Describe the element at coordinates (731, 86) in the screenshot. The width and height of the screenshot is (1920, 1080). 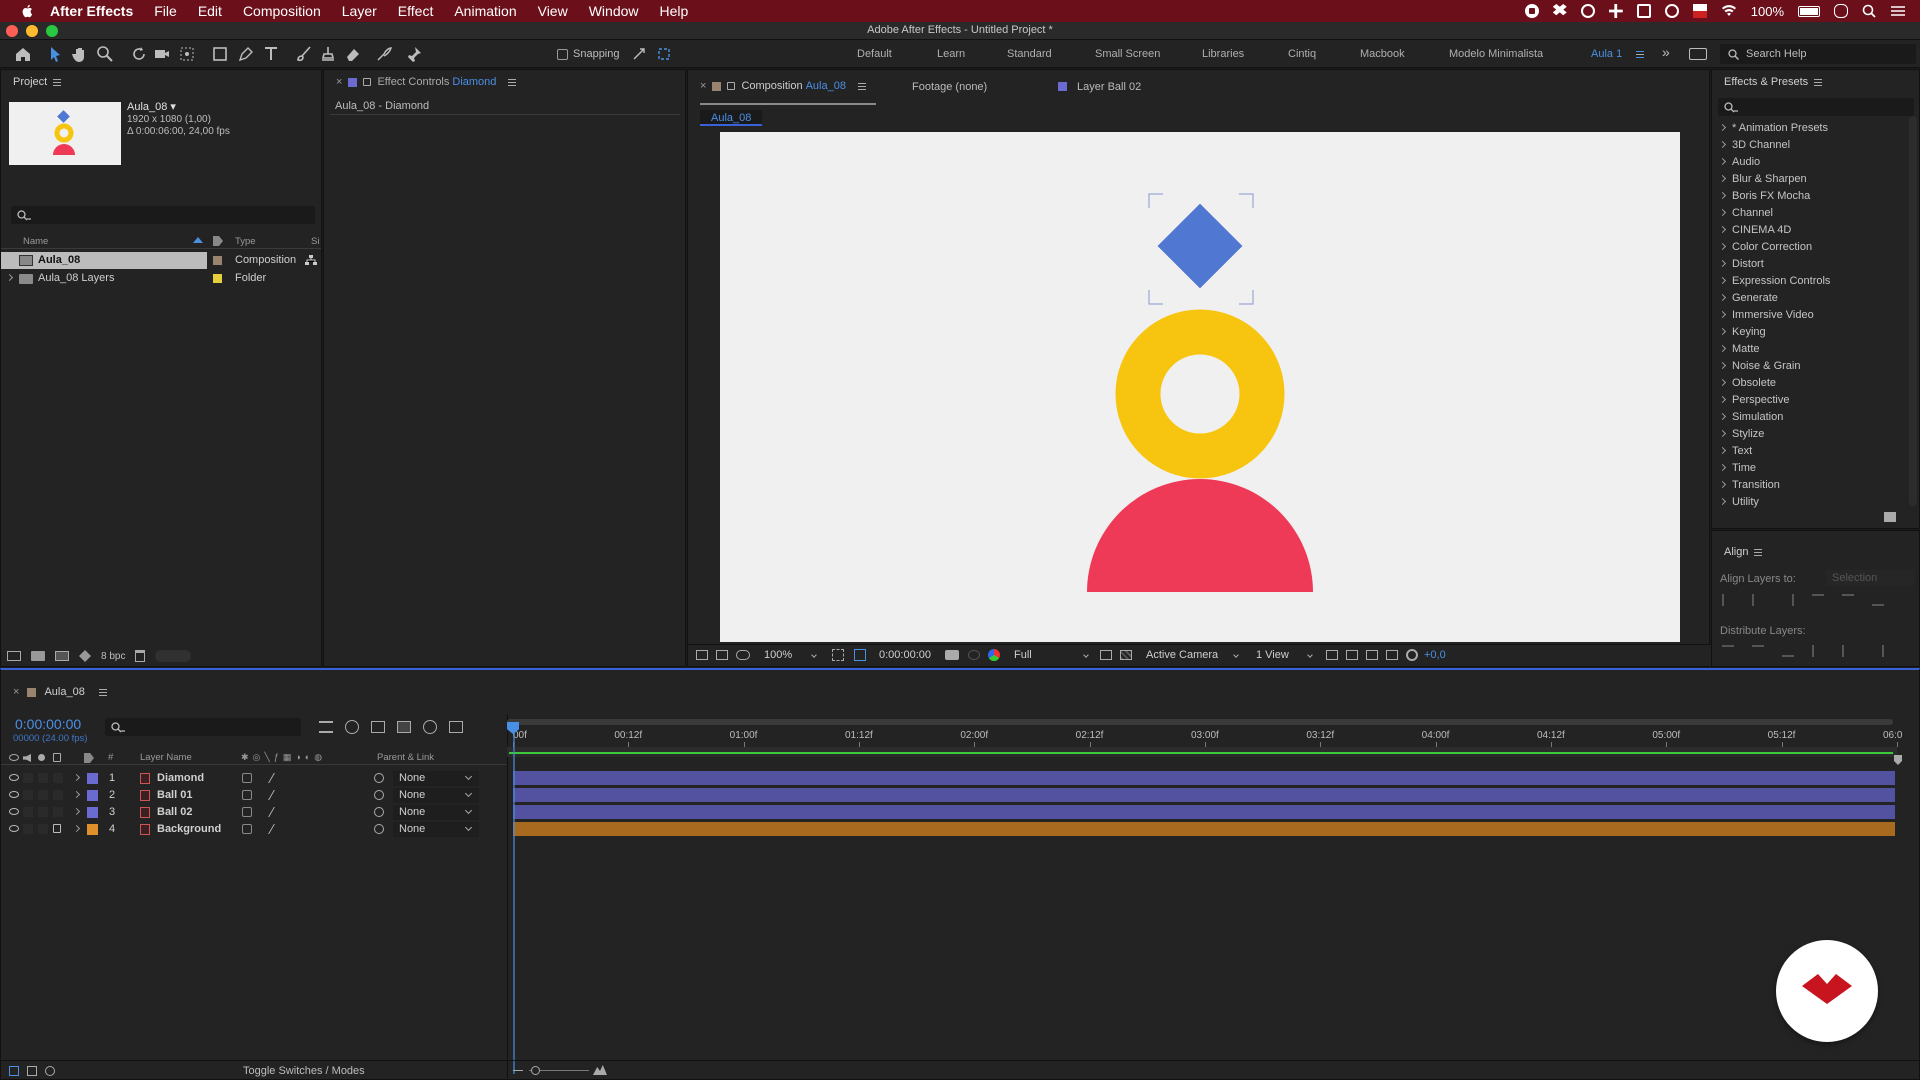
I see `lock-icon` at that location.